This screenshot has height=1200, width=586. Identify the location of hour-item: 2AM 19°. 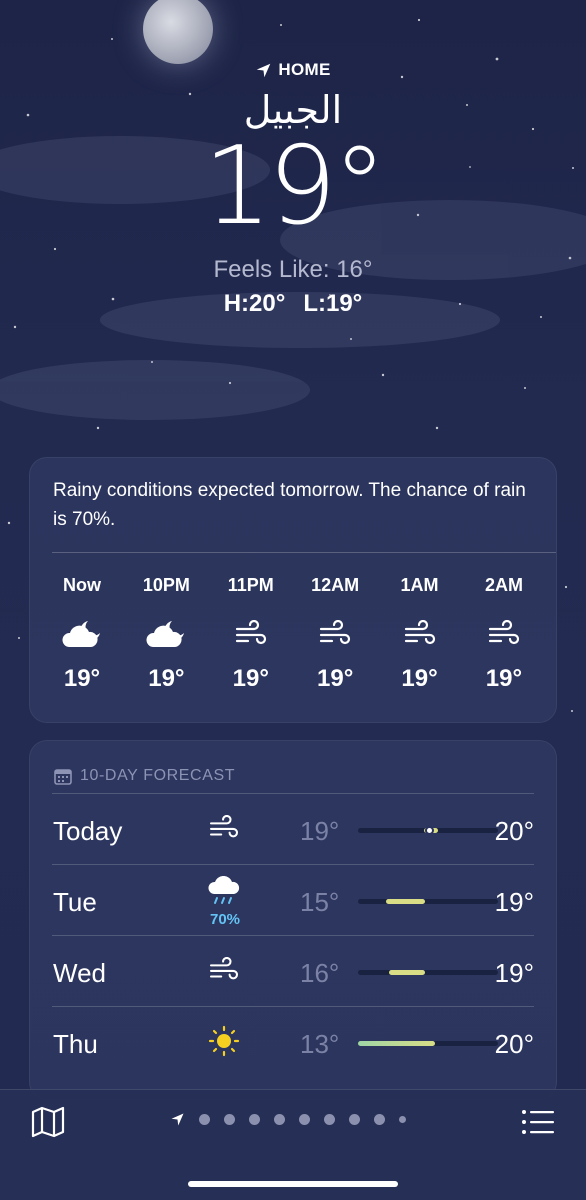
(504, 634).